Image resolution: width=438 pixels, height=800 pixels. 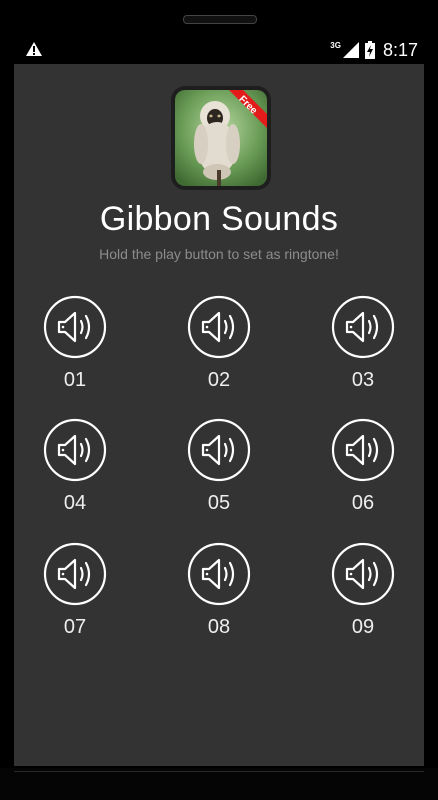 I want to click on sound-label-03: 03, so click(x=363, y=380).